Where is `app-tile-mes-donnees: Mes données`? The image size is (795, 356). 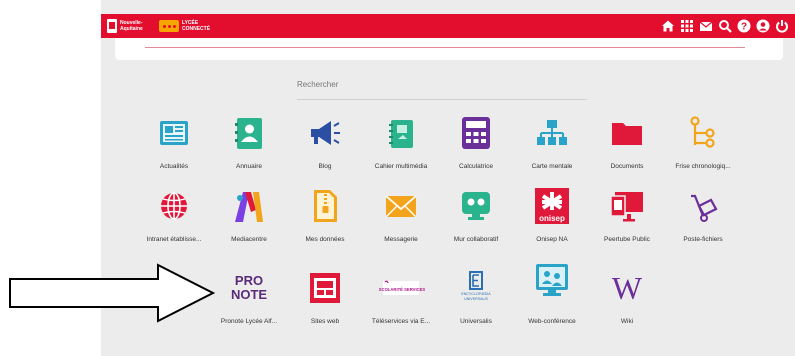 app-tile-mes-donnees: Mes données is located at coordinates (325, 218).